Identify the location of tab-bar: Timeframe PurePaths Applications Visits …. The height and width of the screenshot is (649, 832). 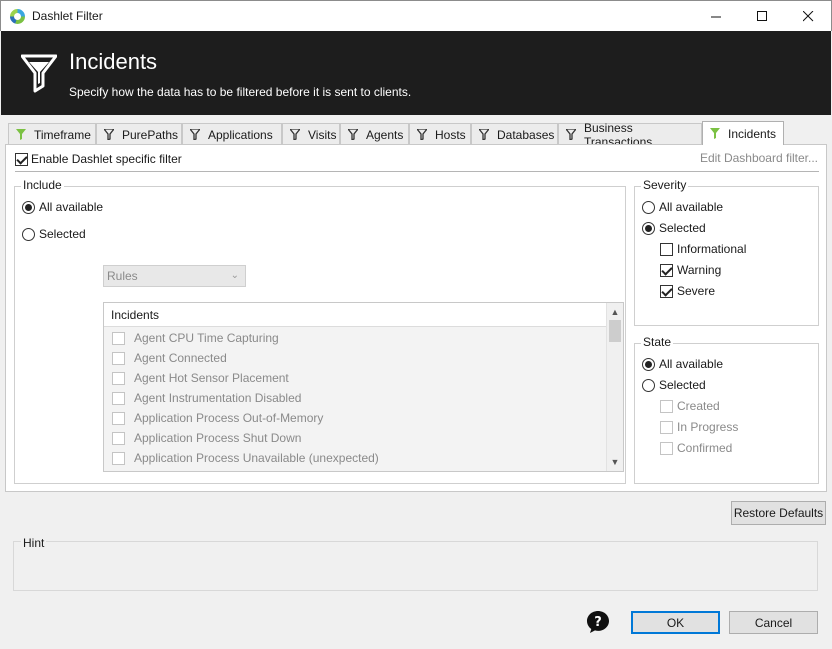
(416, 135).